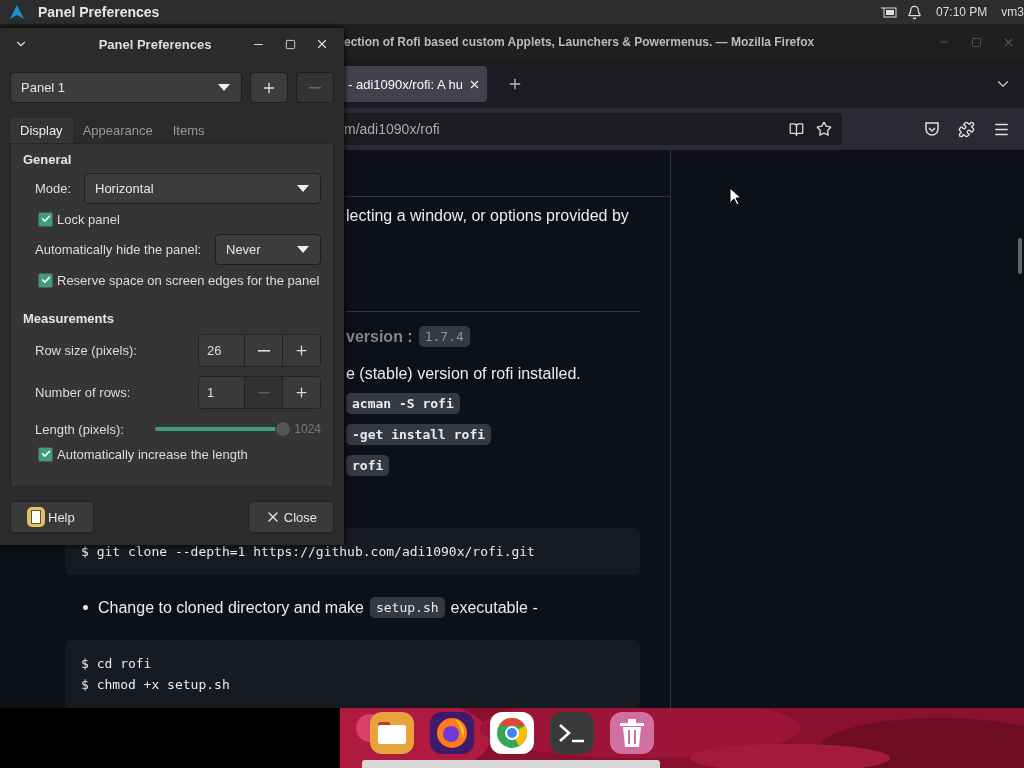 This screenshot has height=768, width=1024. What do you see at coordinates (572, 733) in the screenshot?
I see `terminal-icon` at bounding box center [572, 733].